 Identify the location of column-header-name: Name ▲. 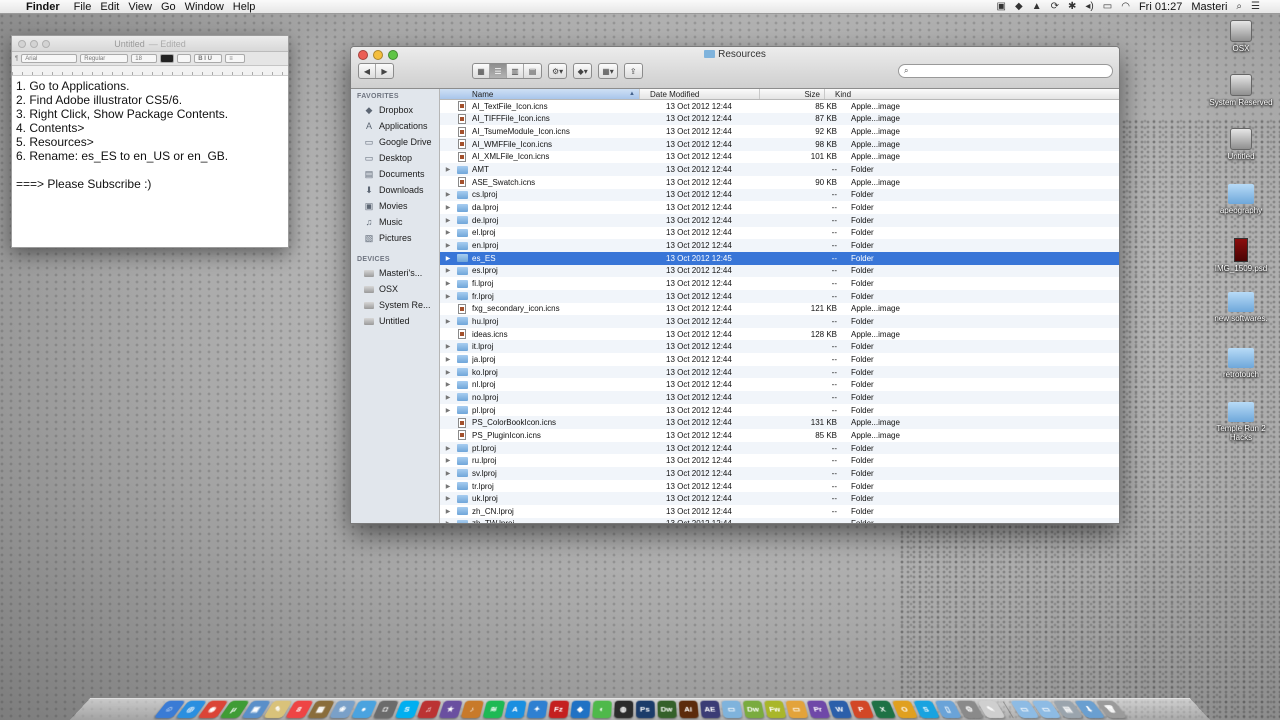
(540, 94).